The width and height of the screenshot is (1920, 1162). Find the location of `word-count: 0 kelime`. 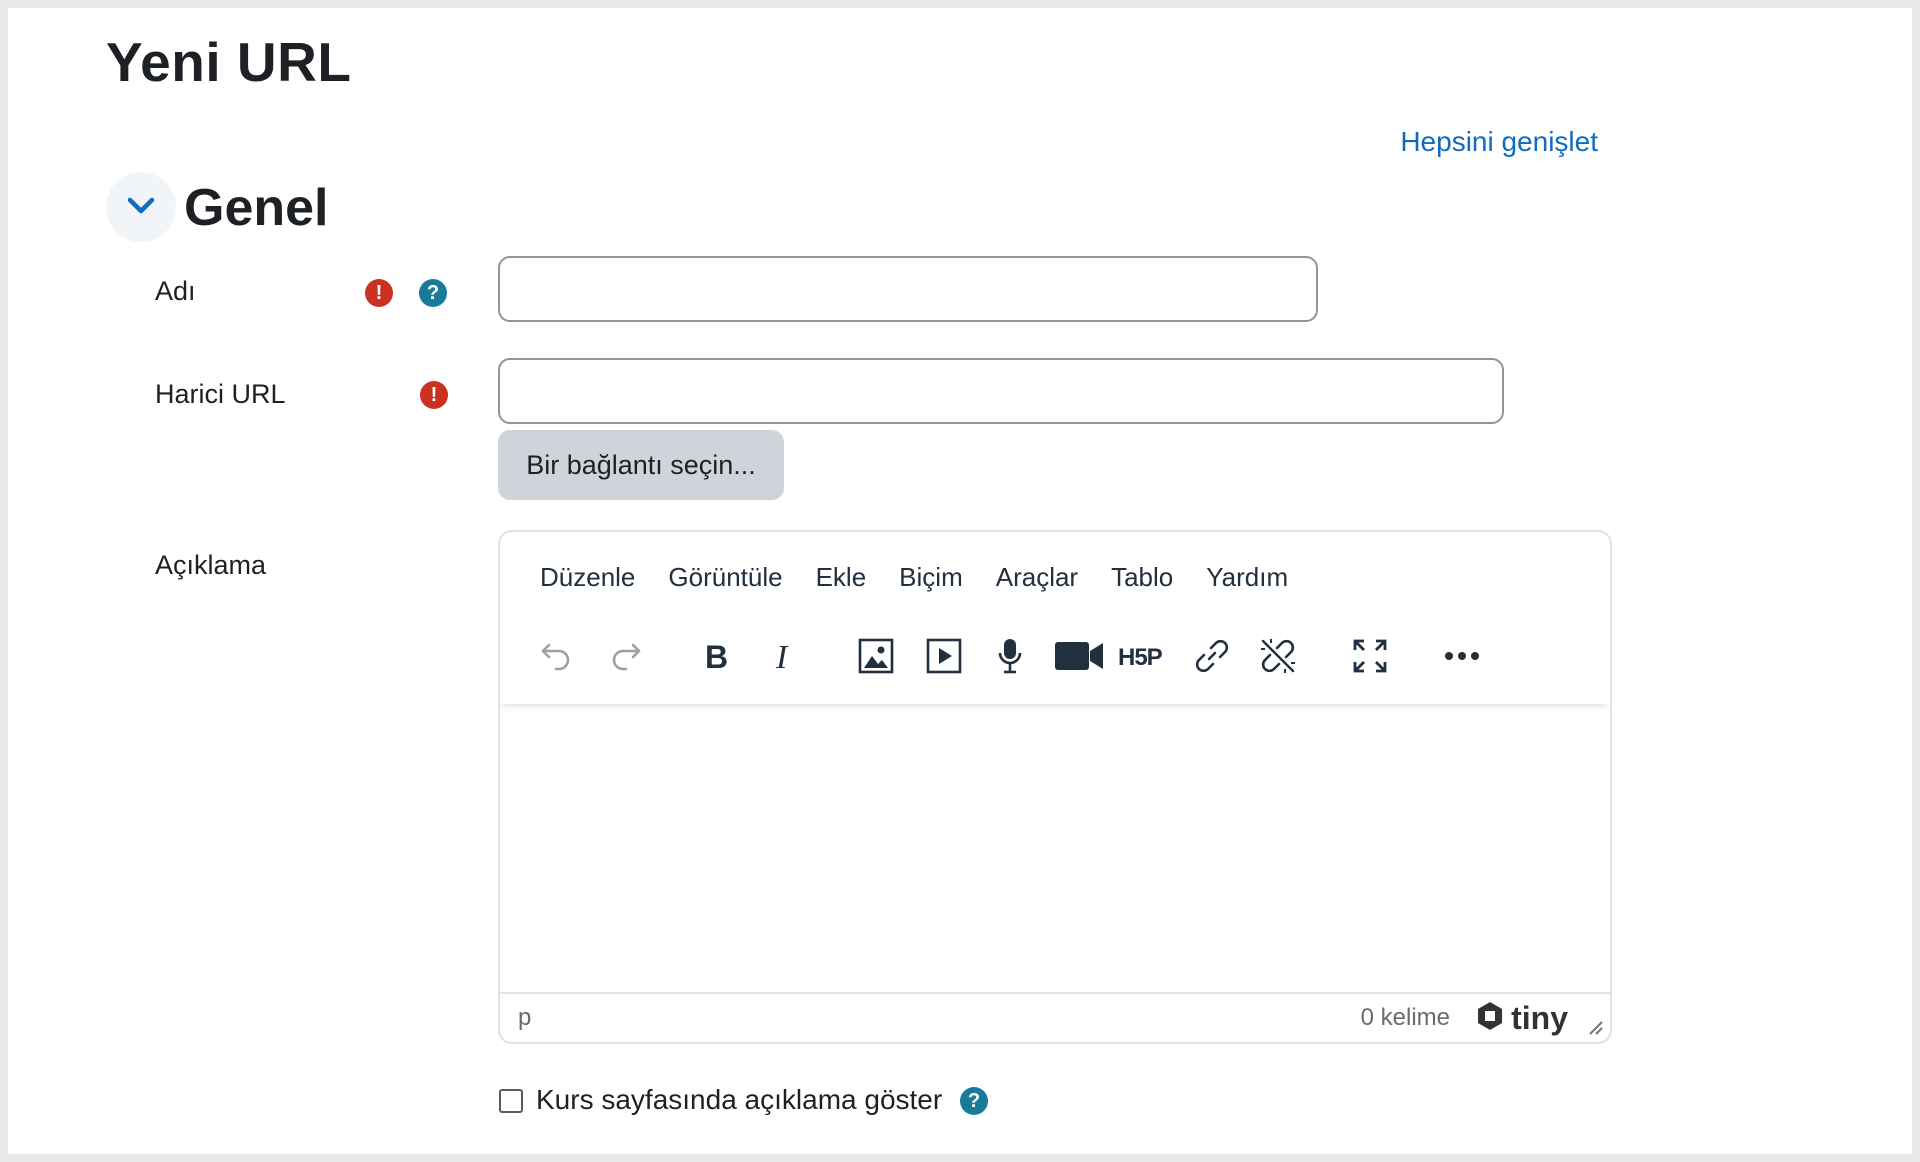

word-count: 0 kelime is located at coordinates (1405, 1018).